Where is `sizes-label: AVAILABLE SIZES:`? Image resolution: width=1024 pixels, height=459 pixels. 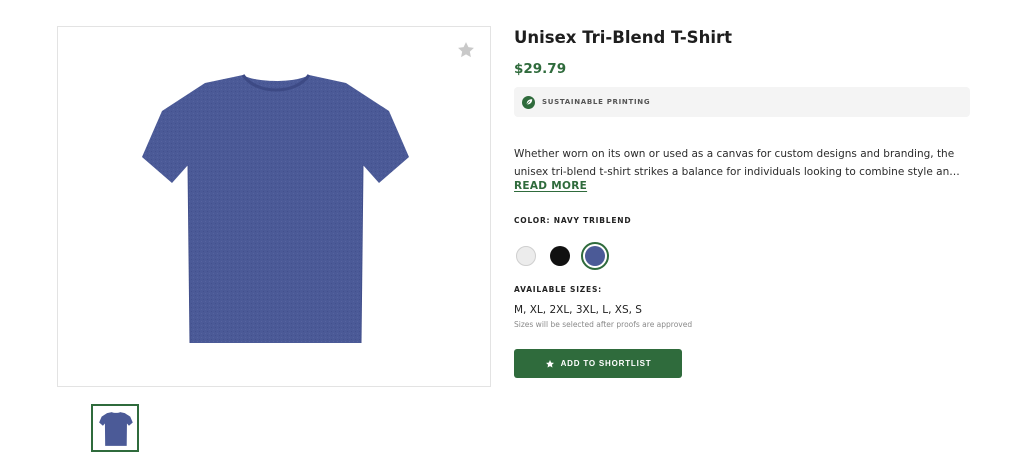
sizes-label: AVAILABLE SIZES: is located at coordinates (558, 289).